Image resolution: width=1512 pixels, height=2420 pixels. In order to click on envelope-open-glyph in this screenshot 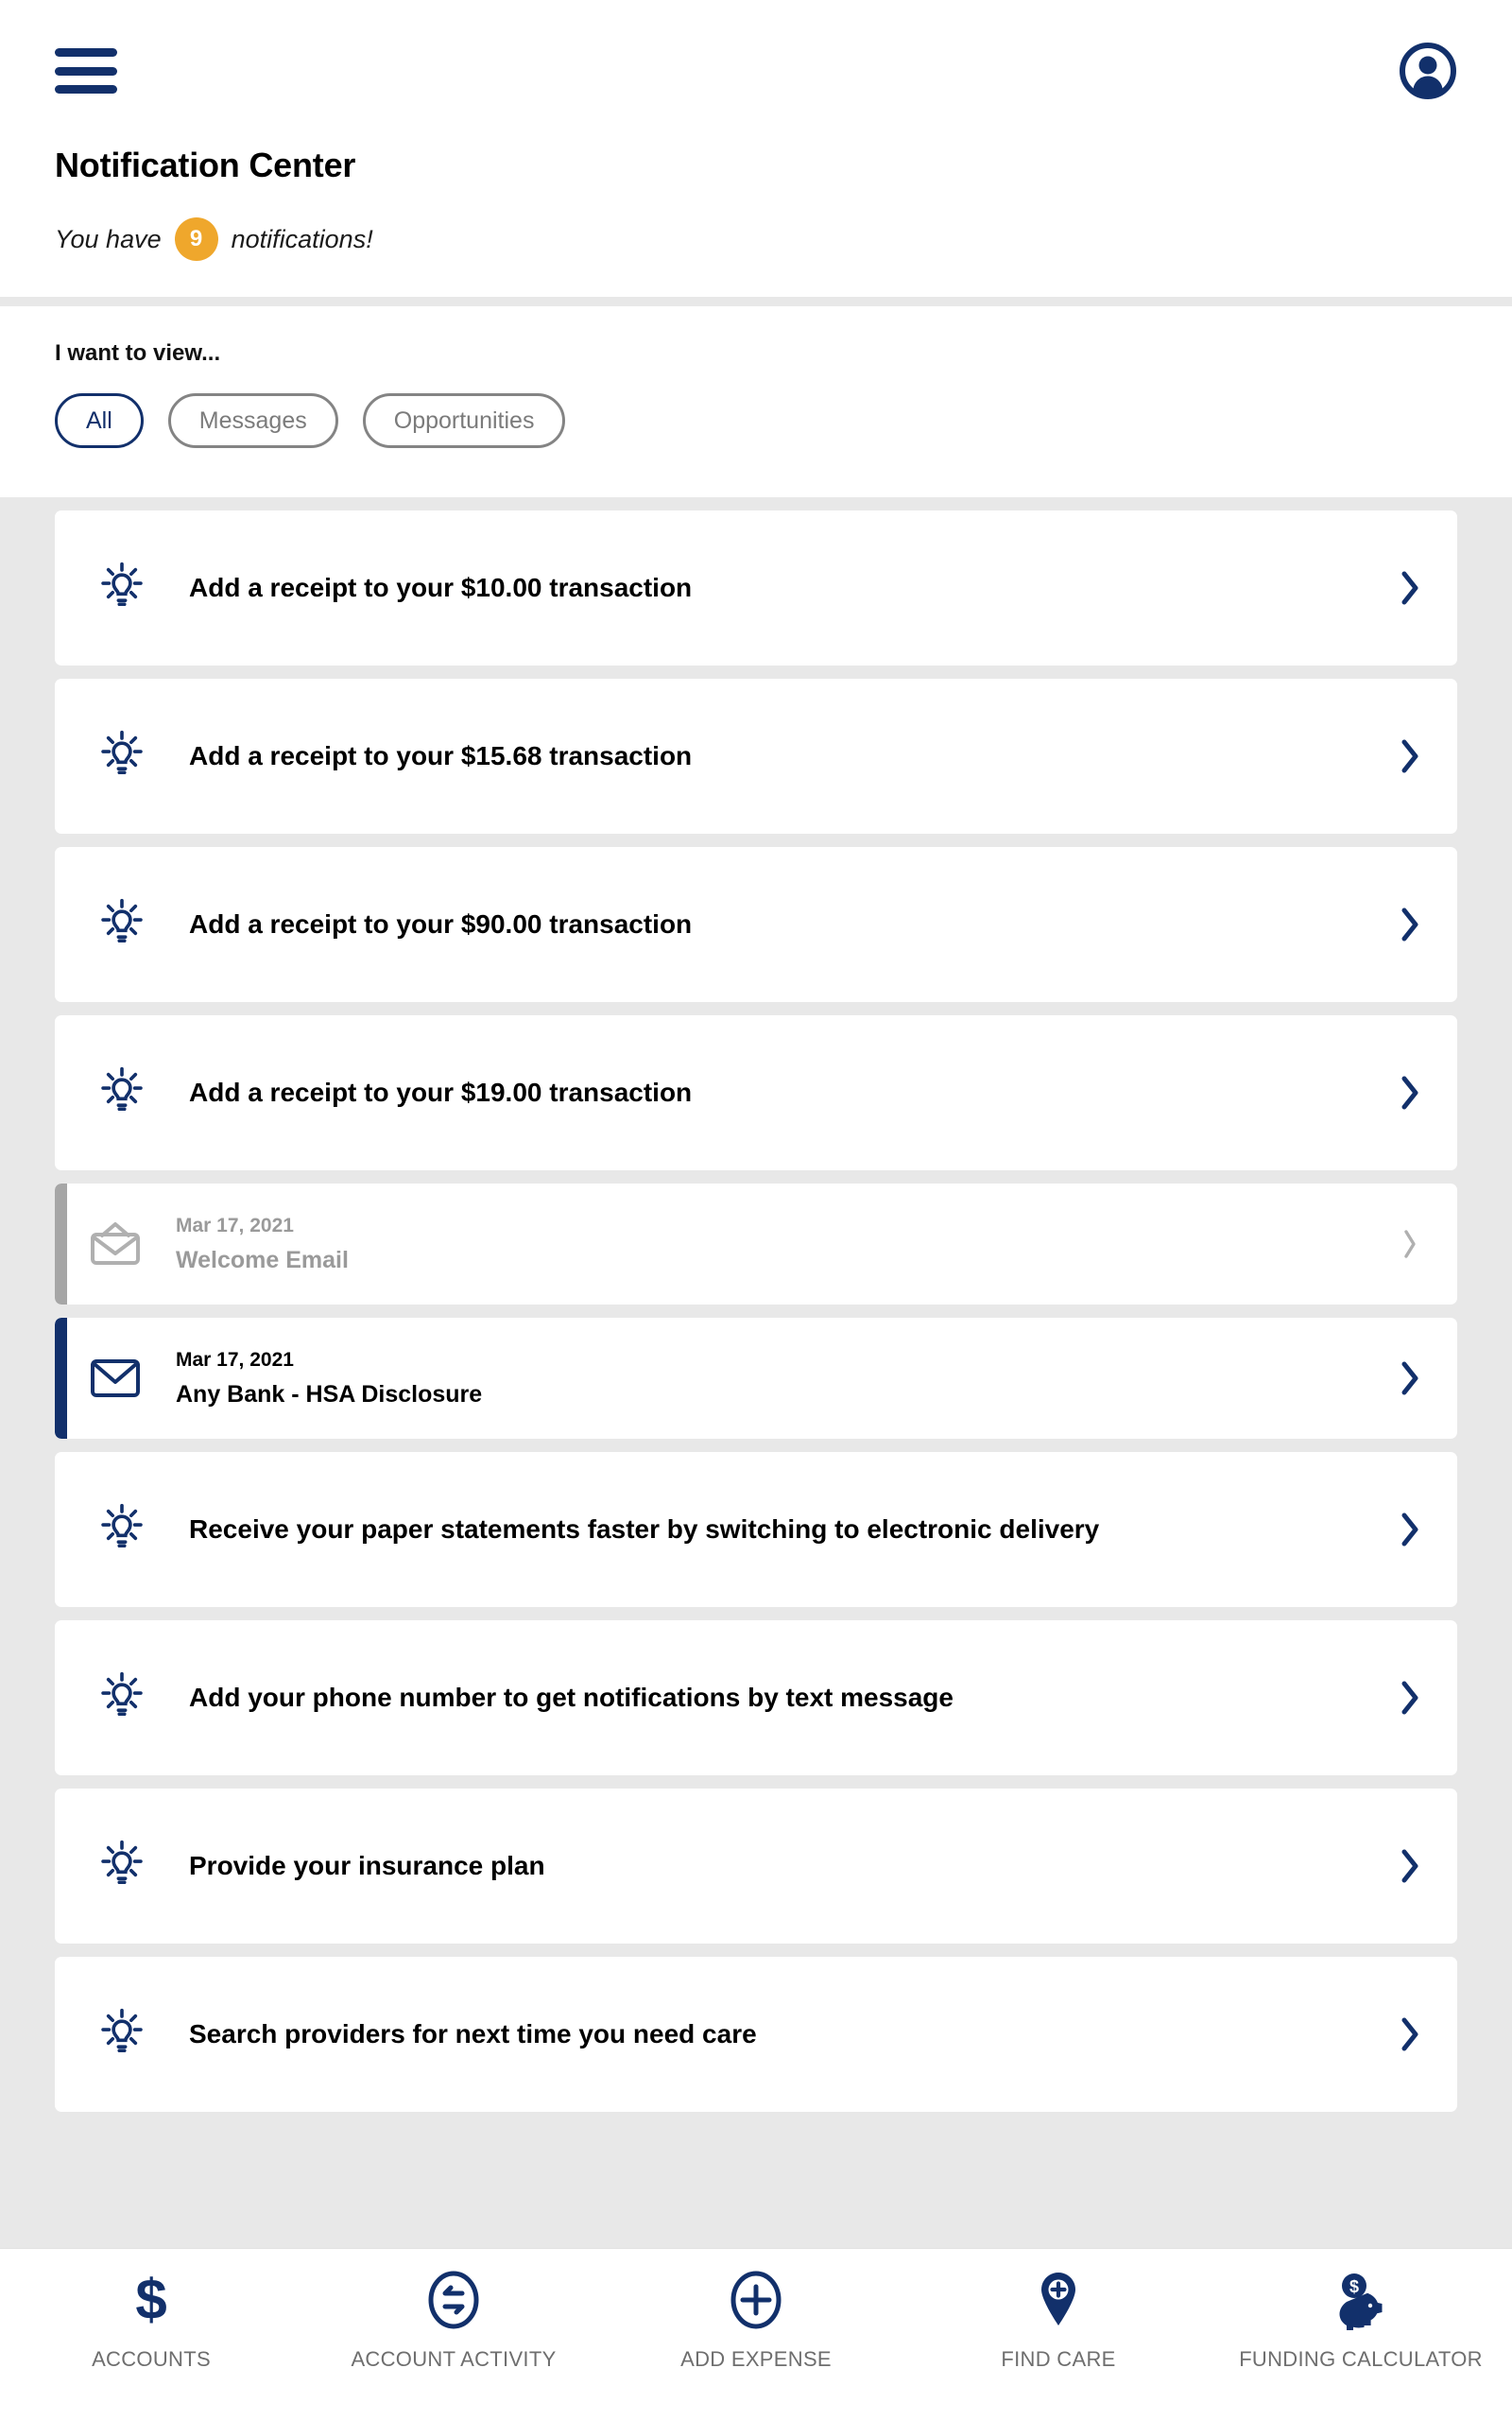, I will do `click(115, 1243)`.